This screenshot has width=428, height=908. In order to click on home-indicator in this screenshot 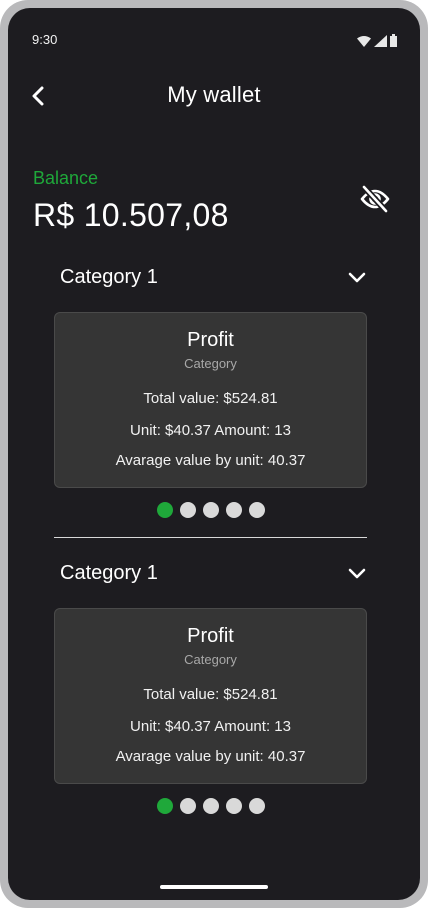, I will do `click(214, 887)`.